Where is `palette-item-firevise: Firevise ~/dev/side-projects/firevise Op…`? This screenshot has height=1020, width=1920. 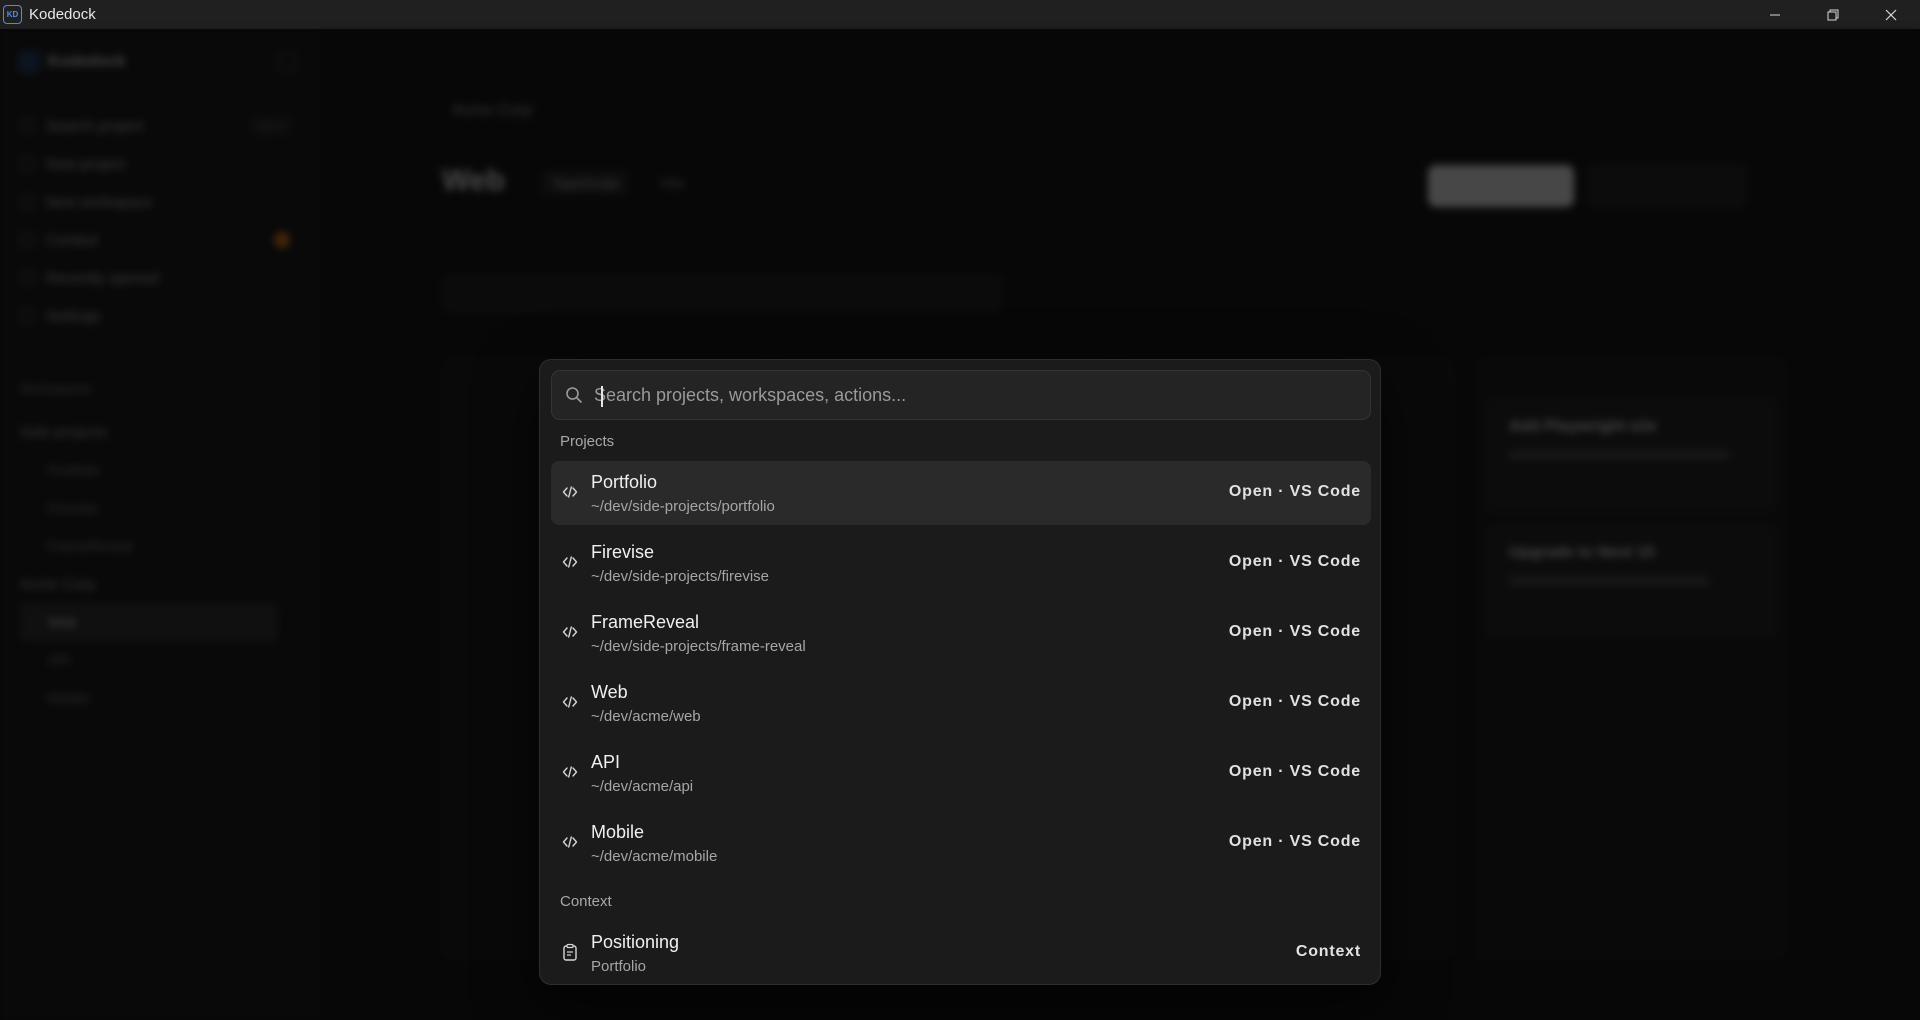
palette-item-firevise: Firevise ~/dev/side-projects/firevise Op… is located at coordinates (961, 563).